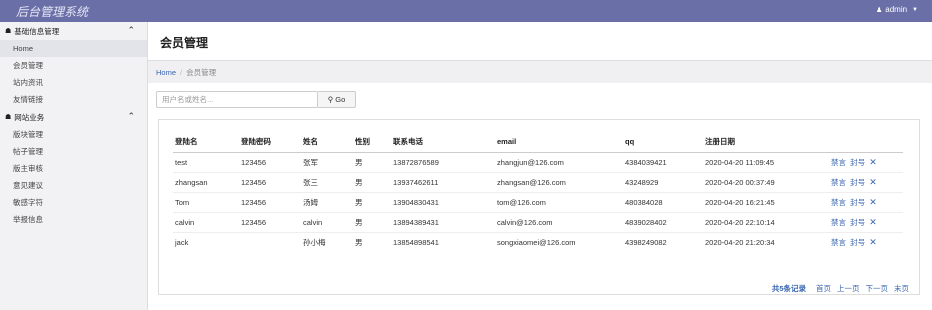 This screenshot has width=932, height=310. I want to click on cell-date: 2020-04-20 16:21:45, so click(766, 201).